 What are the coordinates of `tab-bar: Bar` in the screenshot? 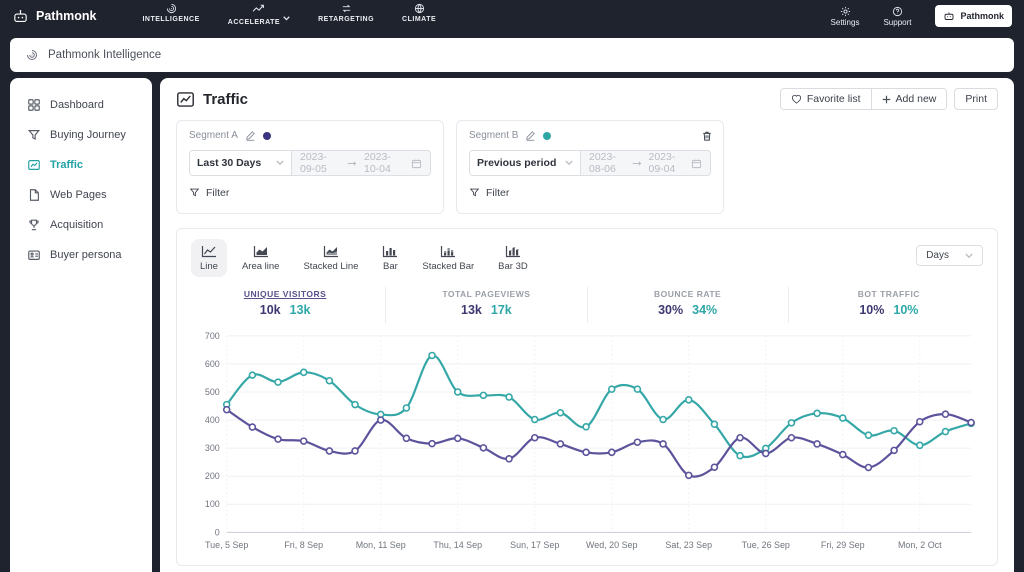 It's located at (390, 258).